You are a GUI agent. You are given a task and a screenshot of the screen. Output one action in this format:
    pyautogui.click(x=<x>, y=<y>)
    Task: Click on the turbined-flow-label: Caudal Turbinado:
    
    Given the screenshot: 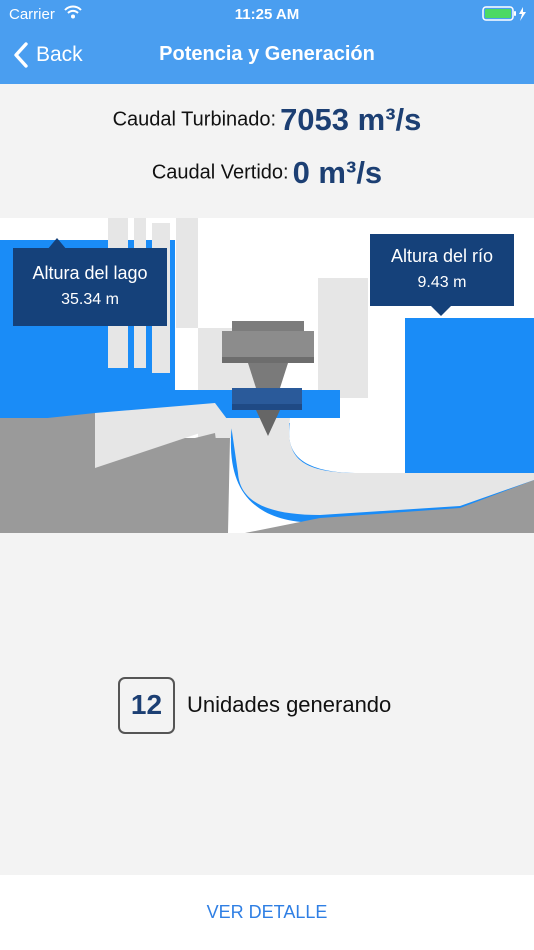 What is the action you would take?
    pyautogui.click(x=194, y=119)
    